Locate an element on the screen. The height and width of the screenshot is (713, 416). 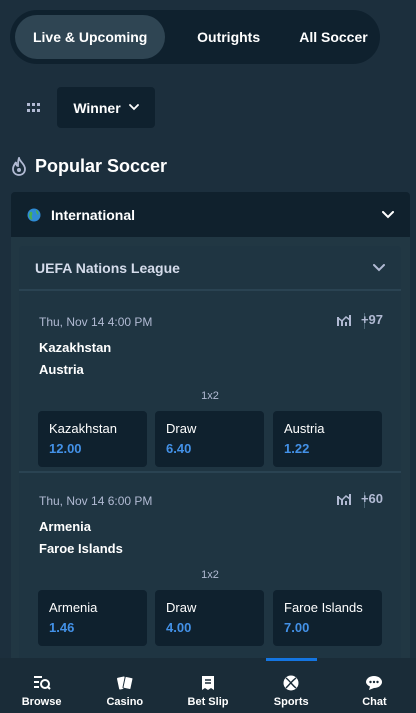
odds-button-home: Kazakhstan 12.00 is located at coordinates (92, 439).